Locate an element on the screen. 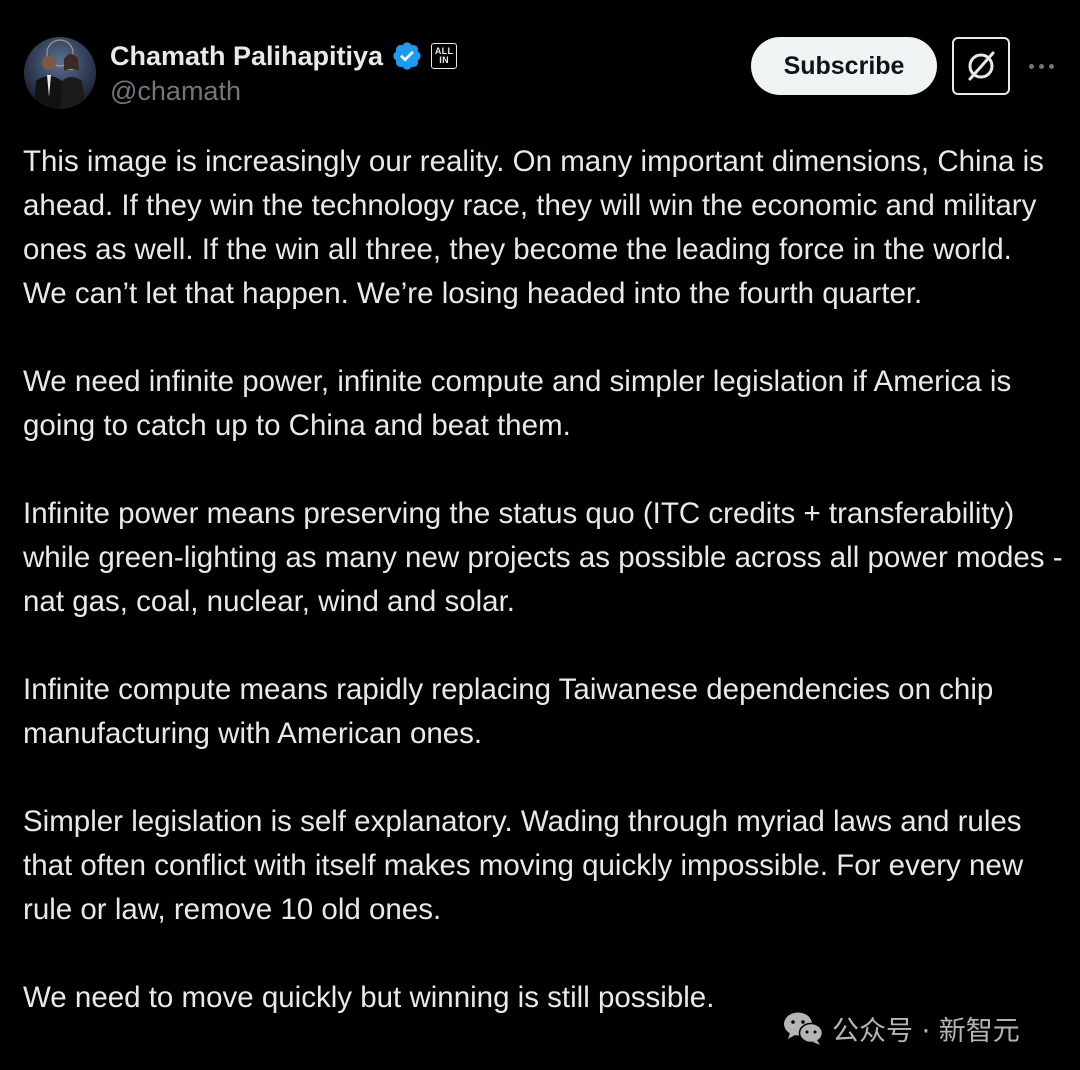 This screenshot has width=1080, height=1070. name-row: Chamath Palihapitiya ALL IN is located at coordinates (284, 56).